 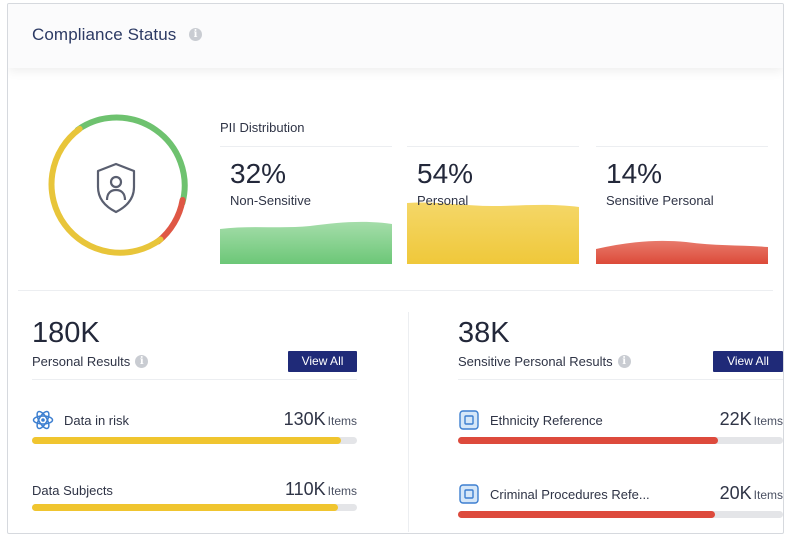 What do you see at coordinates (395, 36) in the screenshot?
I see `panel-header: Compliance Status i` at bounding box center [395, 36].